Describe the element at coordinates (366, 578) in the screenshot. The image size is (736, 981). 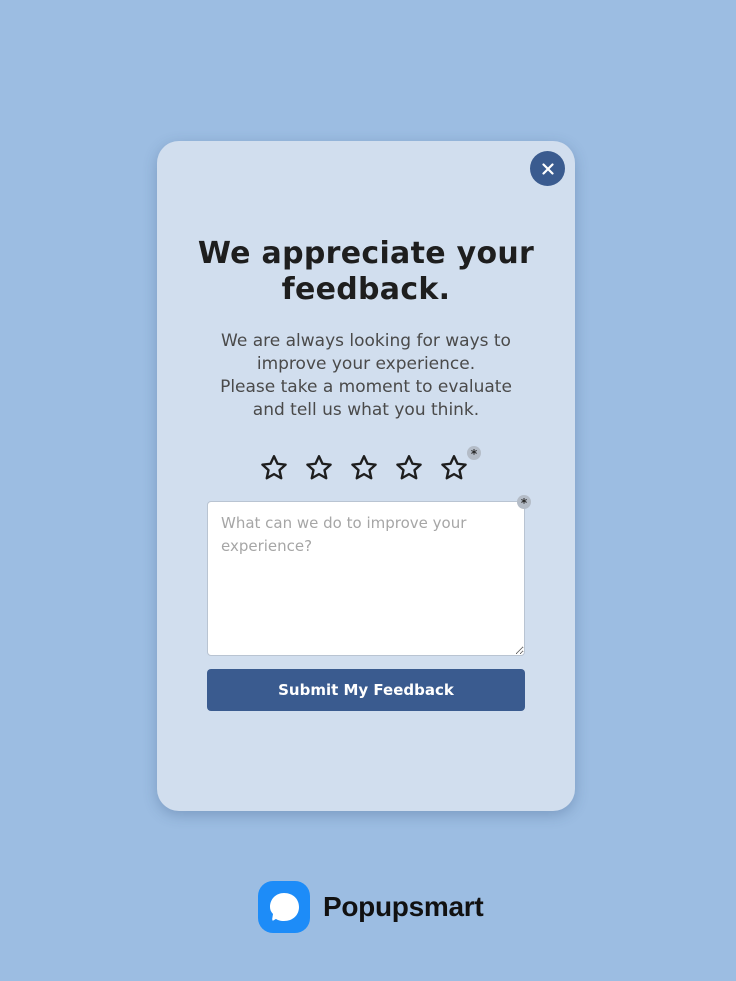
I see `feedback-textarea` at that location.